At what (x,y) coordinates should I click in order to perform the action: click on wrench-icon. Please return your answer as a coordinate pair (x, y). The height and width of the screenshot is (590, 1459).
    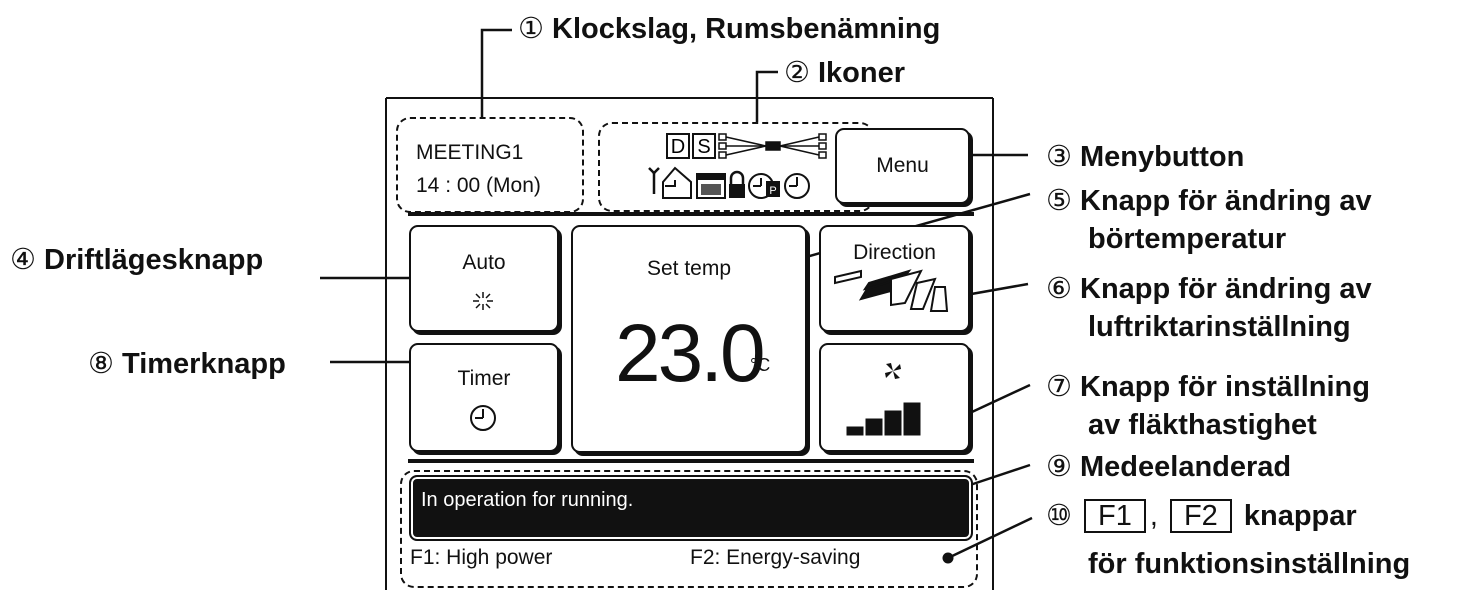
    Looking at the image, I should click on (654, 180).